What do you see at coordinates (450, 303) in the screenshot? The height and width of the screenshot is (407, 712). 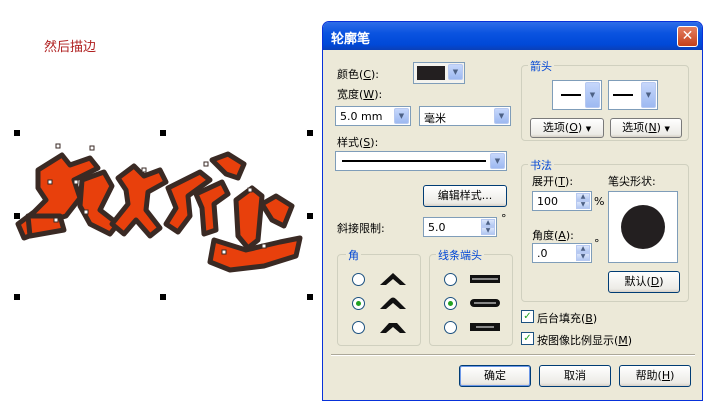 I see `cap-round-radio` at bounding box center [450, 303].